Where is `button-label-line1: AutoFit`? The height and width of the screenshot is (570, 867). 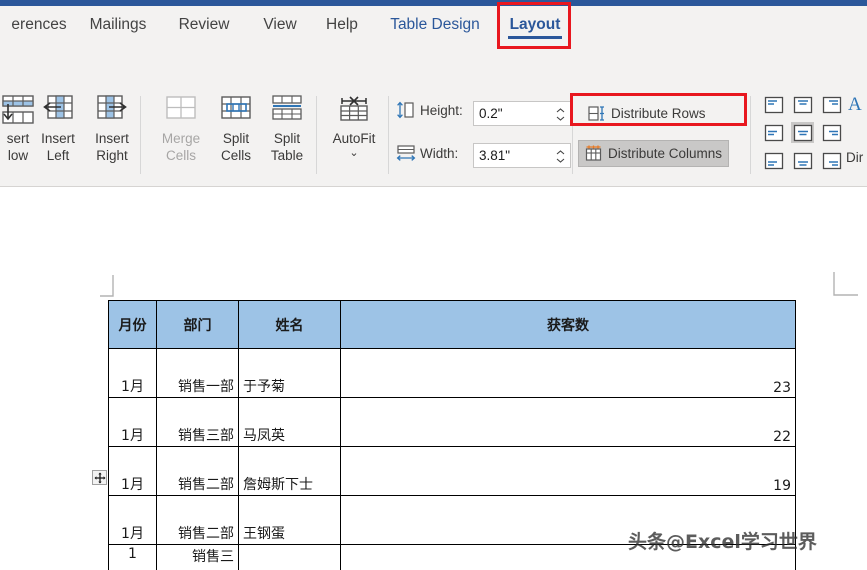 button-label-line1: AutoFit is located at coordinates (354, 138).